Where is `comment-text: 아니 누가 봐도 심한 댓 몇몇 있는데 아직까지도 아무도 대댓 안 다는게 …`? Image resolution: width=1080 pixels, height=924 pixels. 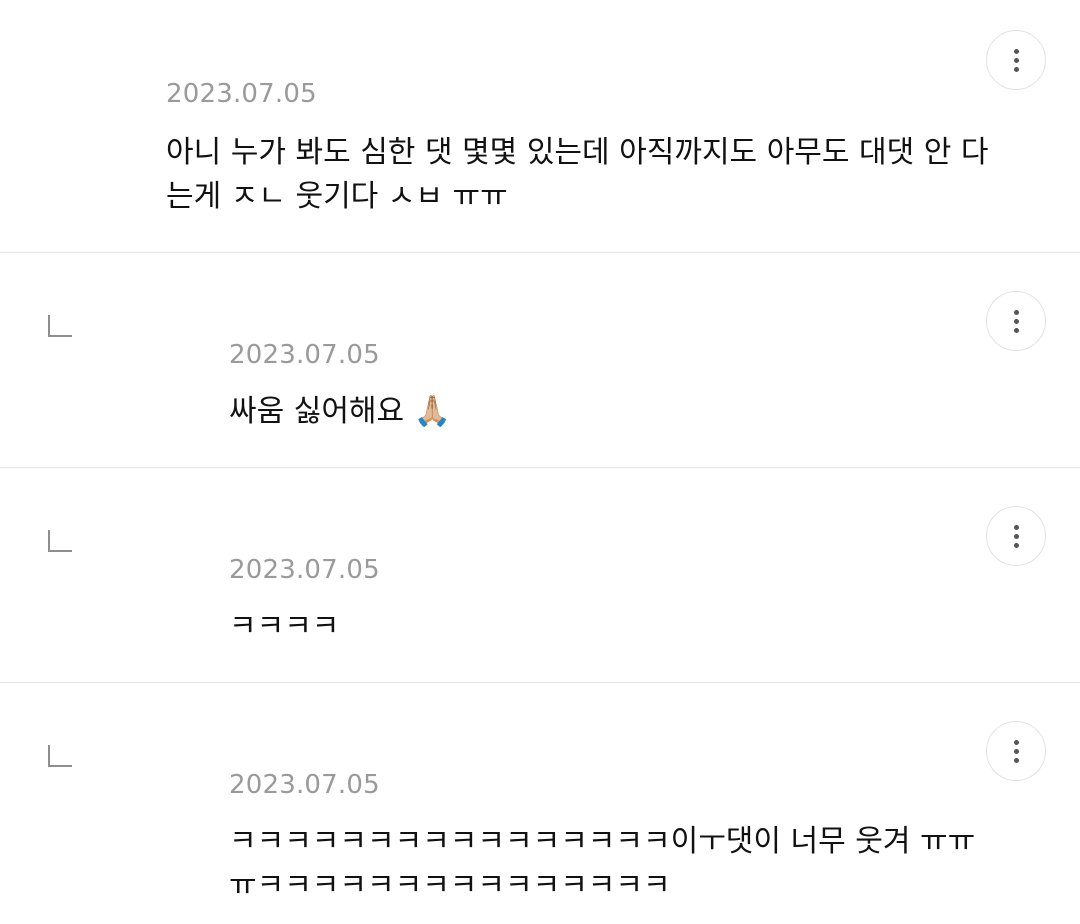
comment-text: 아니 누가 봐도 심한 댓 몇몇 있는데 아직까지도 아무도 대댓 안 다는게 … is located at coordinates (577, 174).